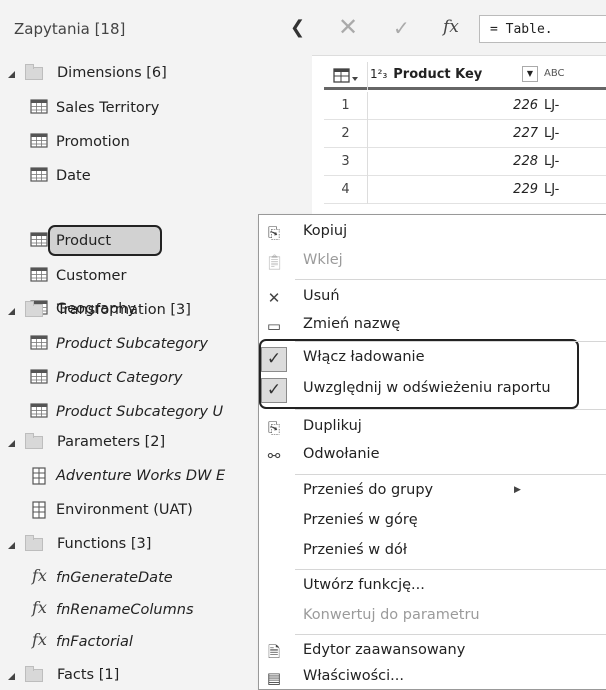 The image size is (606, 690). What do you see at coordinates (70, 29) in the screenshot?
I see `pane-title: Zapytania [18]` at bounding box center [70, 29].